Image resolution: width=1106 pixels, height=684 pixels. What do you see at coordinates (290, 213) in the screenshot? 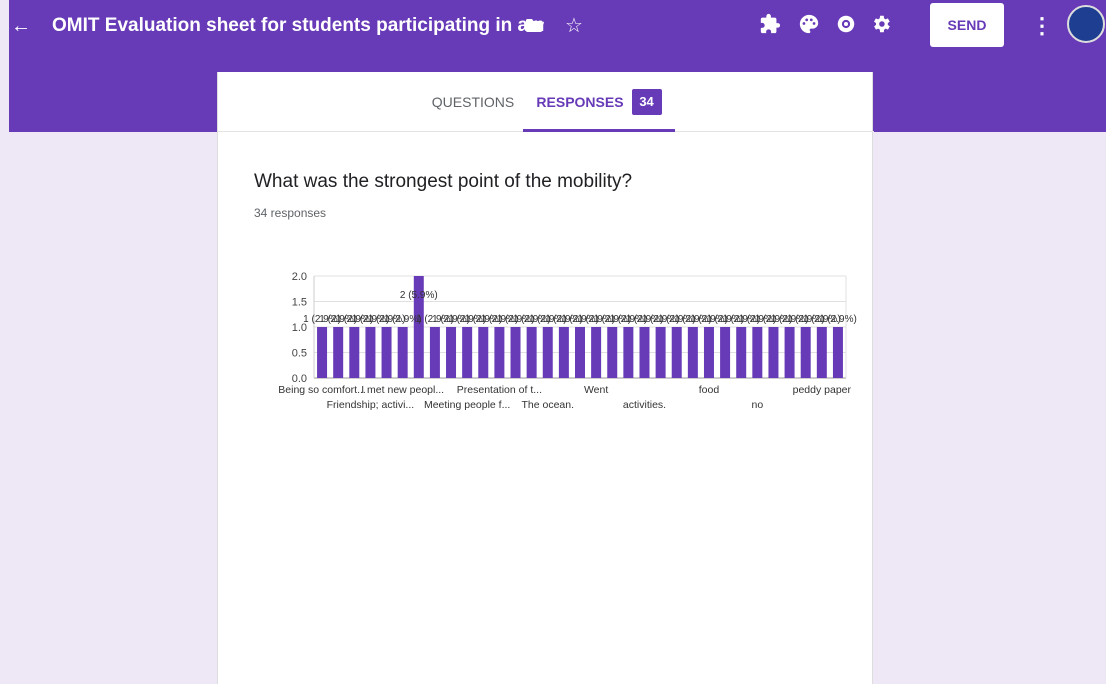
I see `response-count-text: 34 responses` at bounding box center [290, 213].